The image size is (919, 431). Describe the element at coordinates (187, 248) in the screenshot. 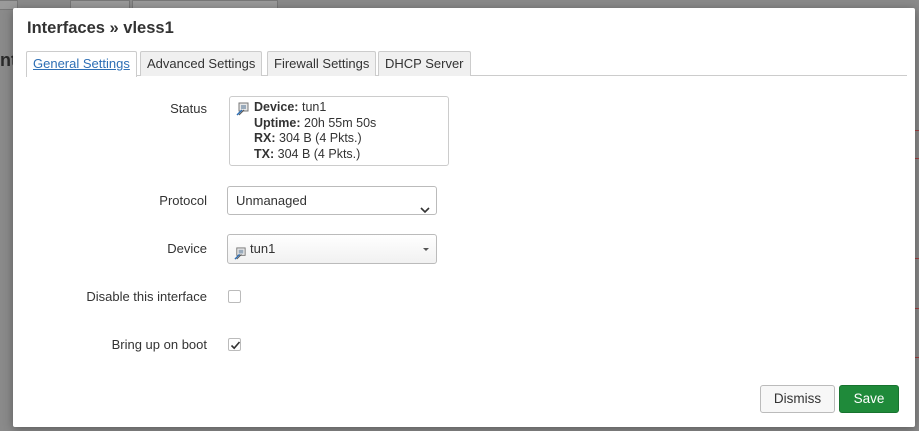

I see `device-label: Device` at that location.